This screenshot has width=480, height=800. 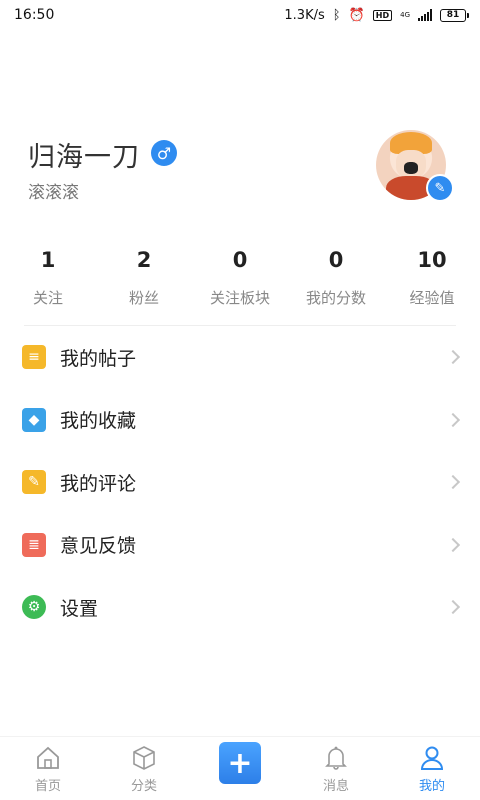 I want to click on battery-indicator: 81, so click(x=454, y=15).